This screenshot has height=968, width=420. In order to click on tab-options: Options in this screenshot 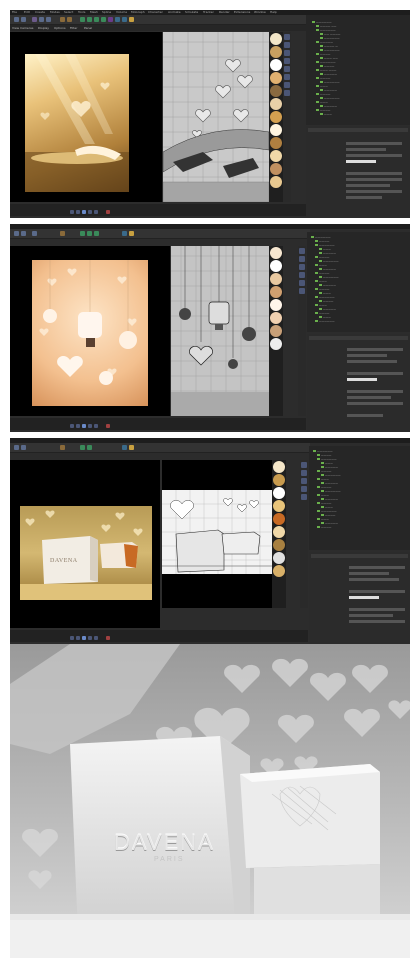, I will do `click(60, 28)`.